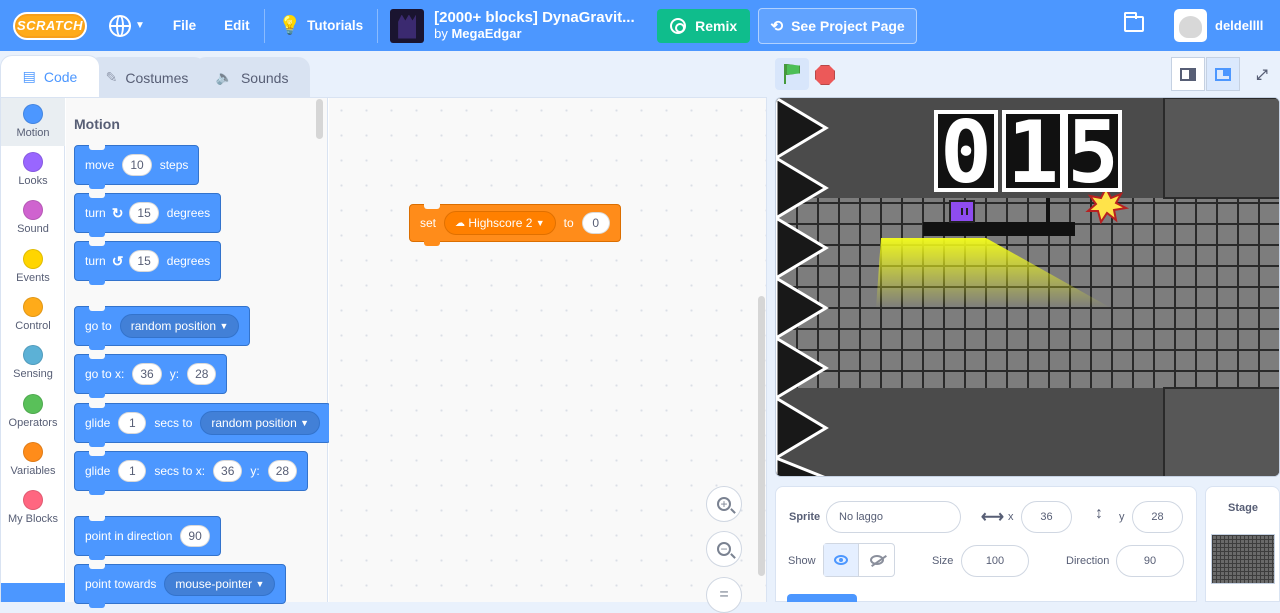  Describe the element at coordinates (848, 25) in the screenshot. I see `see-project-page-label: See Project Page` at that location.